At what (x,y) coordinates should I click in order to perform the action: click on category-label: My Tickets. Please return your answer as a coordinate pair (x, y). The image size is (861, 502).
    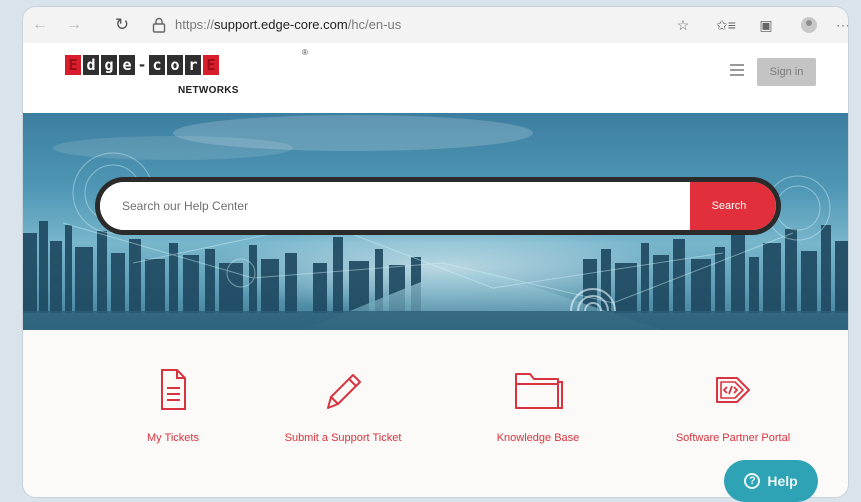
    Looking at the image, I should click on (173, 438).